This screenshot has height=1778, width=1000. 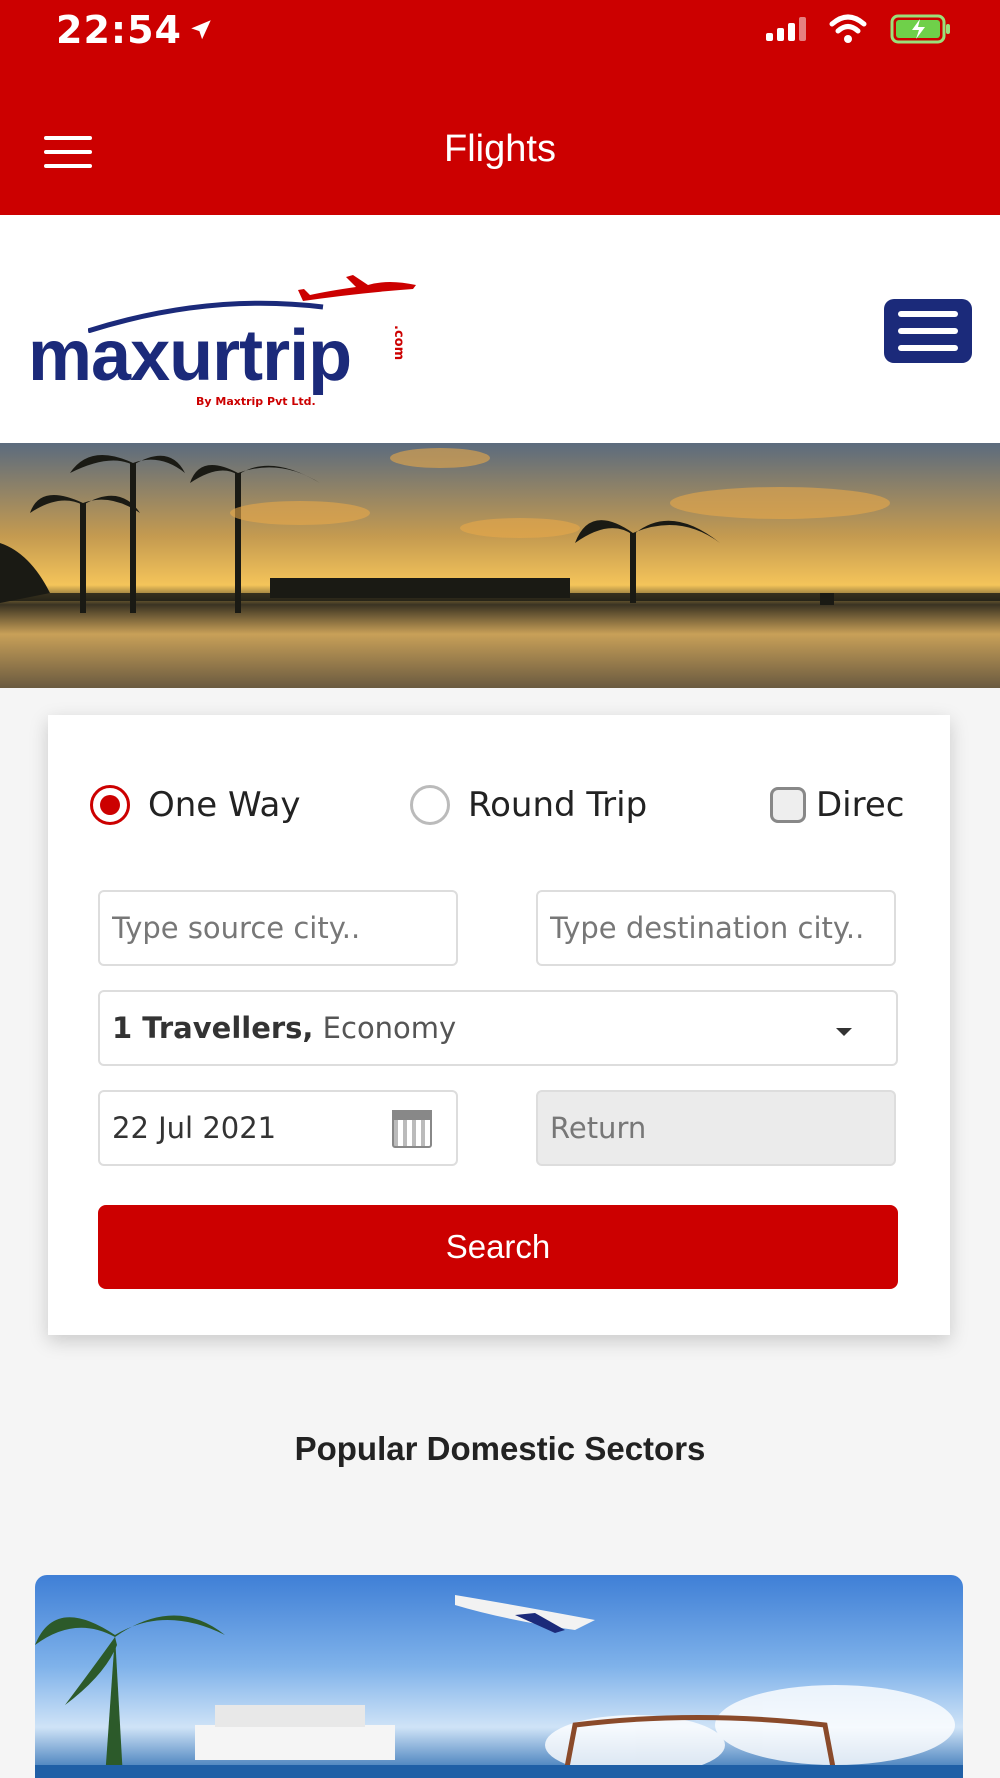 I want to click on cabin-class: Economy, so click(x=389, y=1028).